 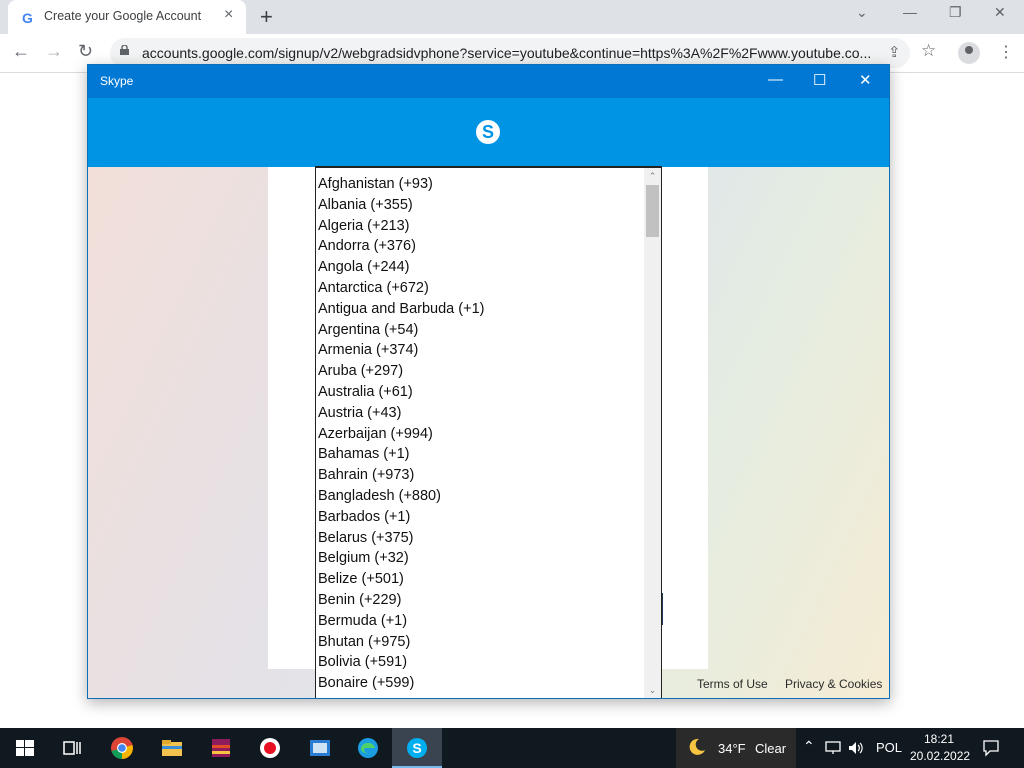 What do you see at coordinates (1006, 52) in the screenshot?
I see `browser-menu-icon: ⋮` at bounding box center [1006, 52].